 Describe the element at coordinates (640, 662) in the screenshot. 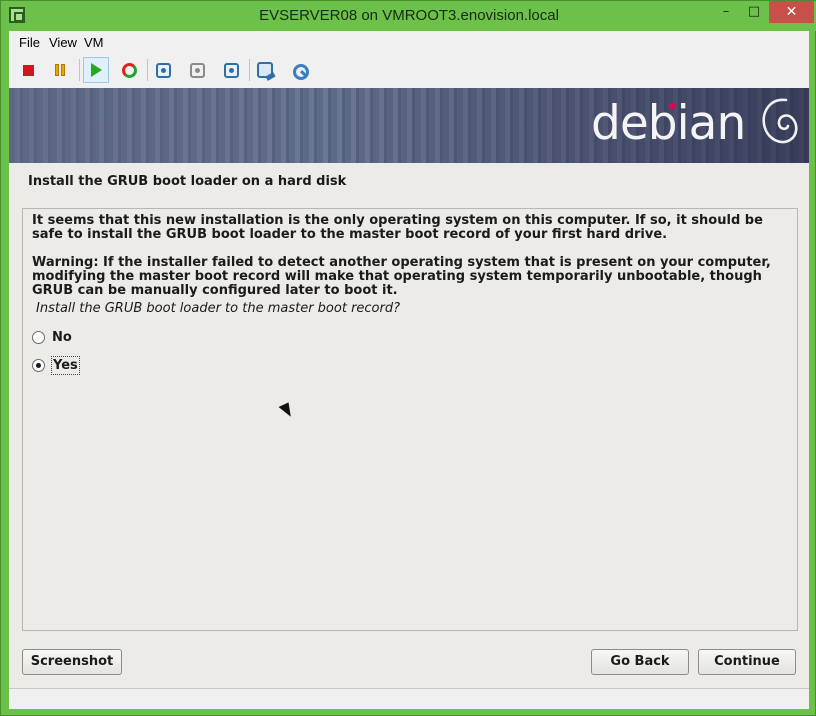

I see `go-back-button: Go Back` at that location.